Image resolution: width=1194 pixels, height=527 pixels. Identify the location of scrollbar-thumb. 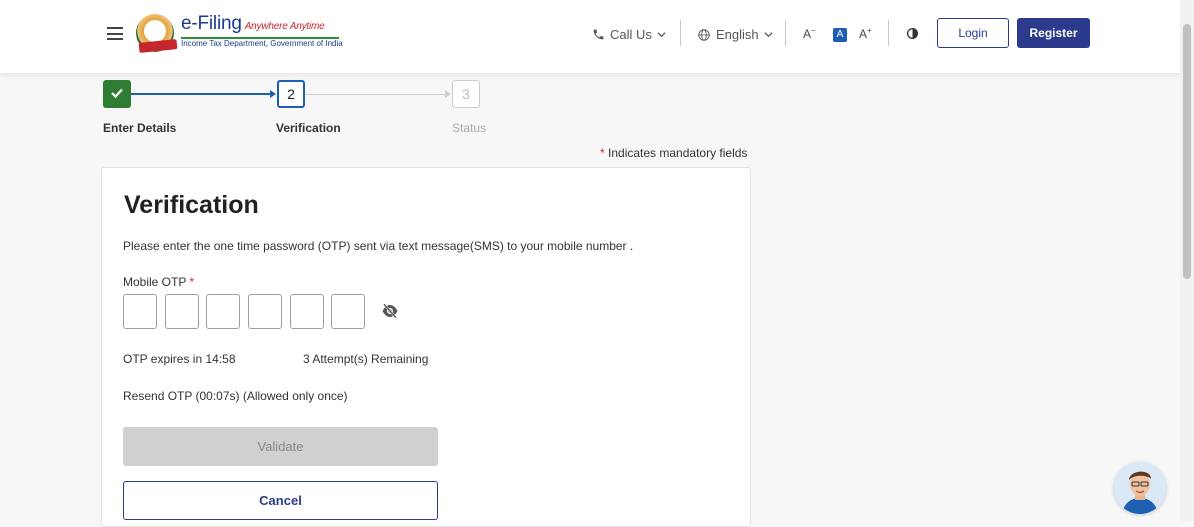
(1187, 151).